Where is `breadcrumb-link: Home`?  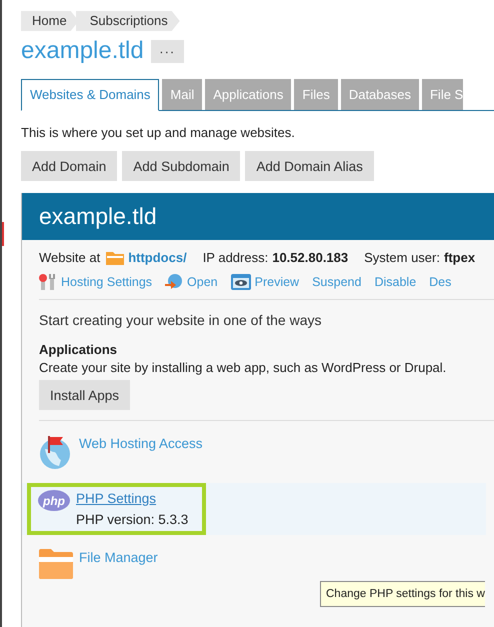
breadcrumb-link: Home is located at coordinates (50, 21).